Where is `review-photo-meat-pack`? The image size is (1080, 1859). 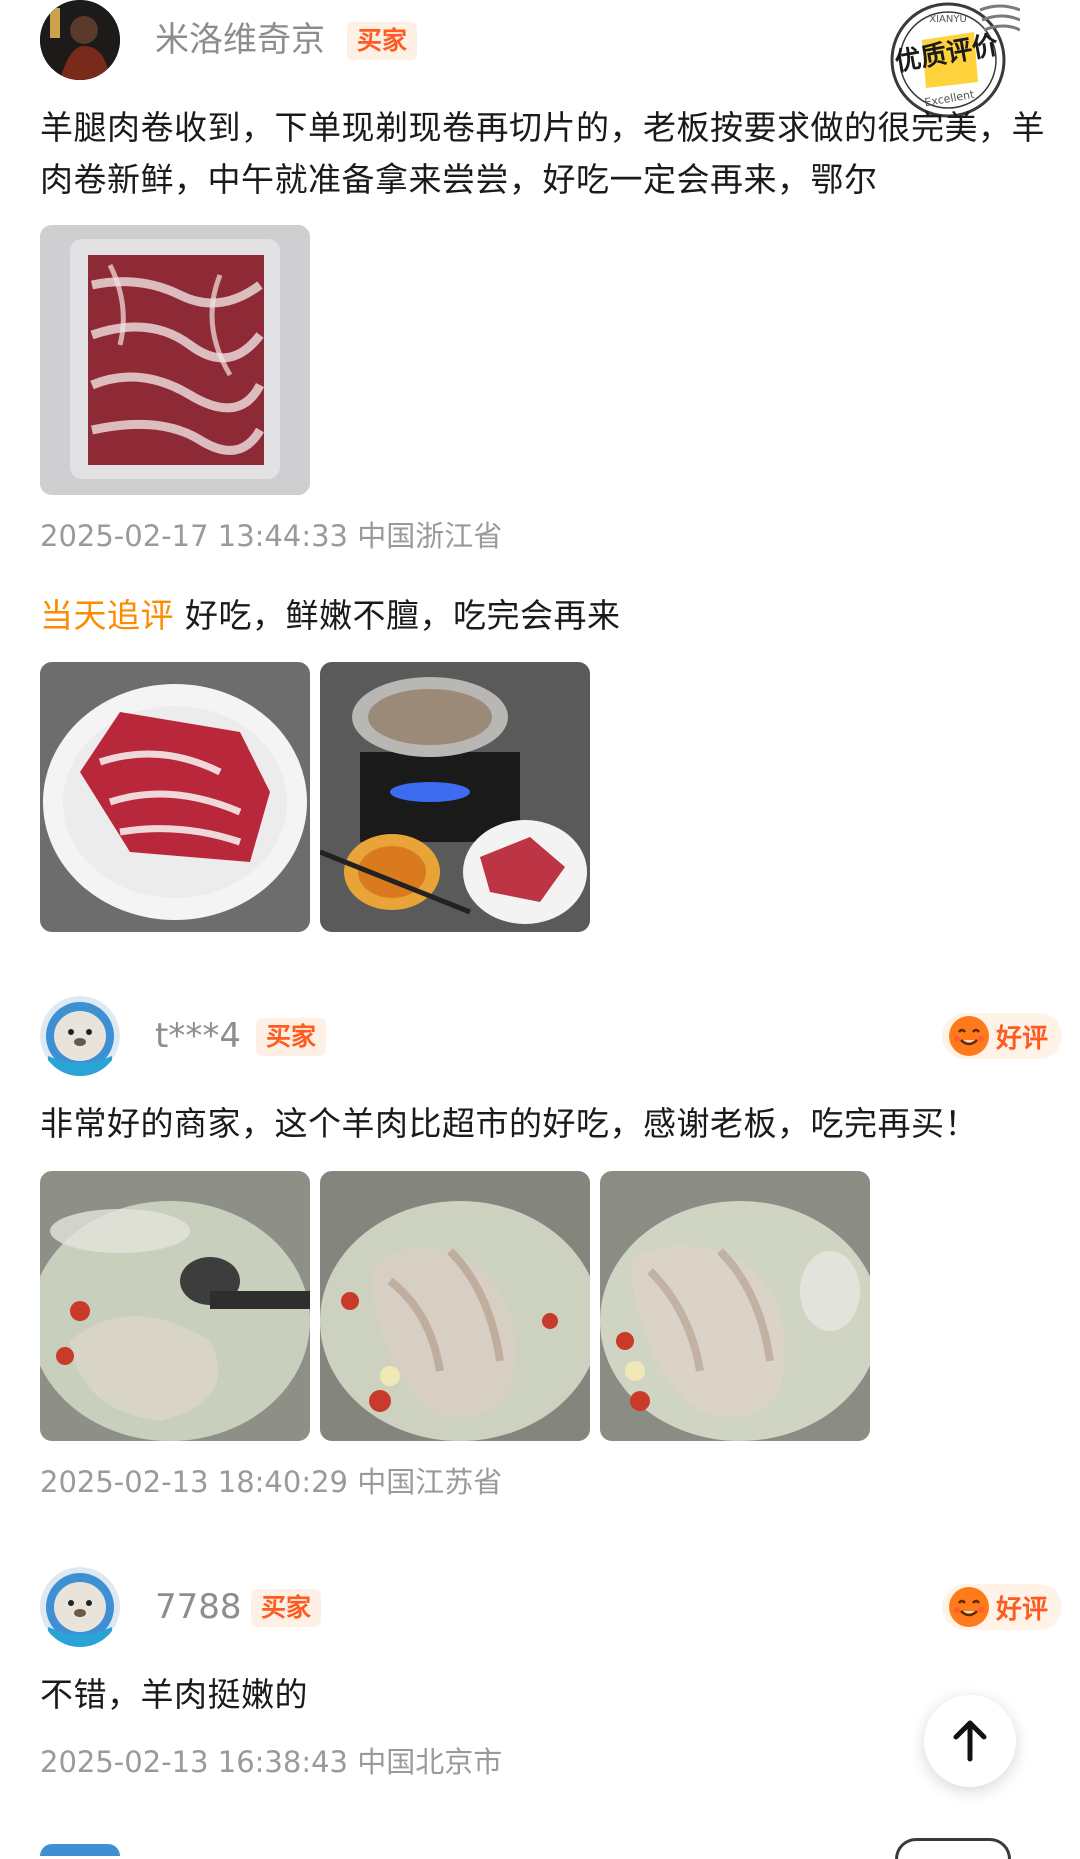
review-photo-meat-pack is located at coordinates (175, 360).